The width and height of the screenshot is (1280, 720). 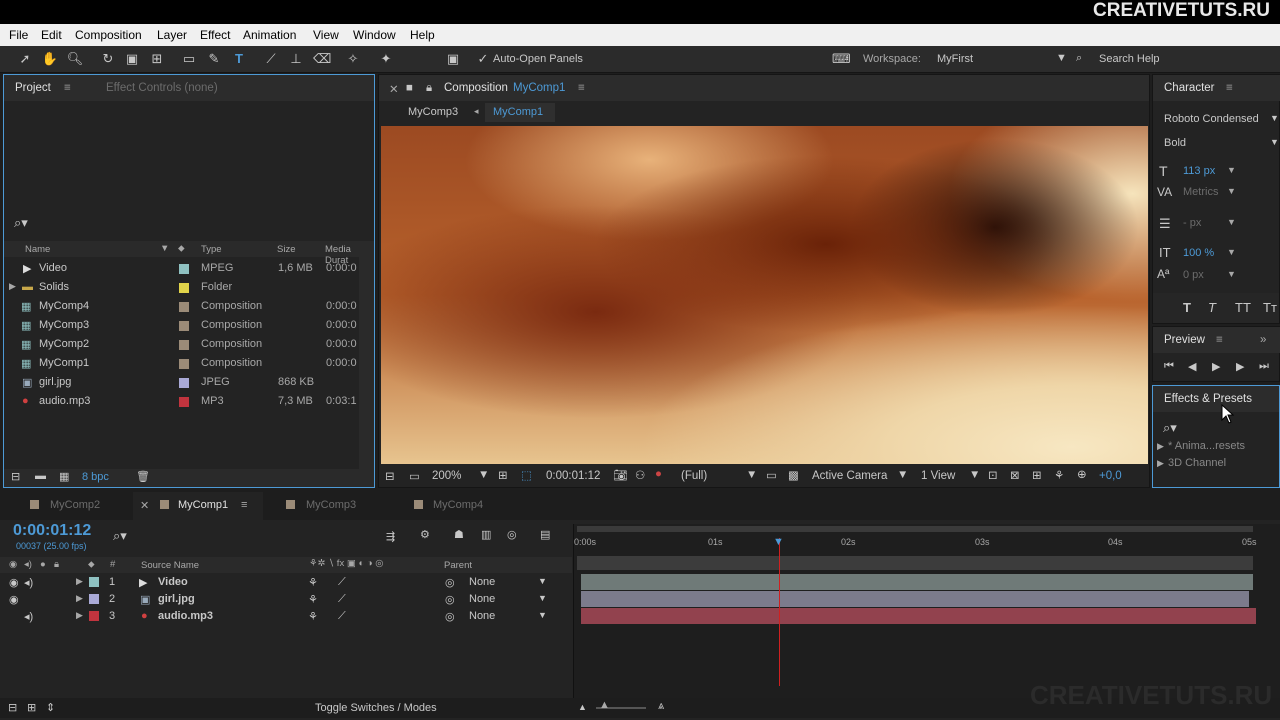 I want to click on list-item: ▦ MyComp4 Composition 0:00:0, so click(x=190, y=306).